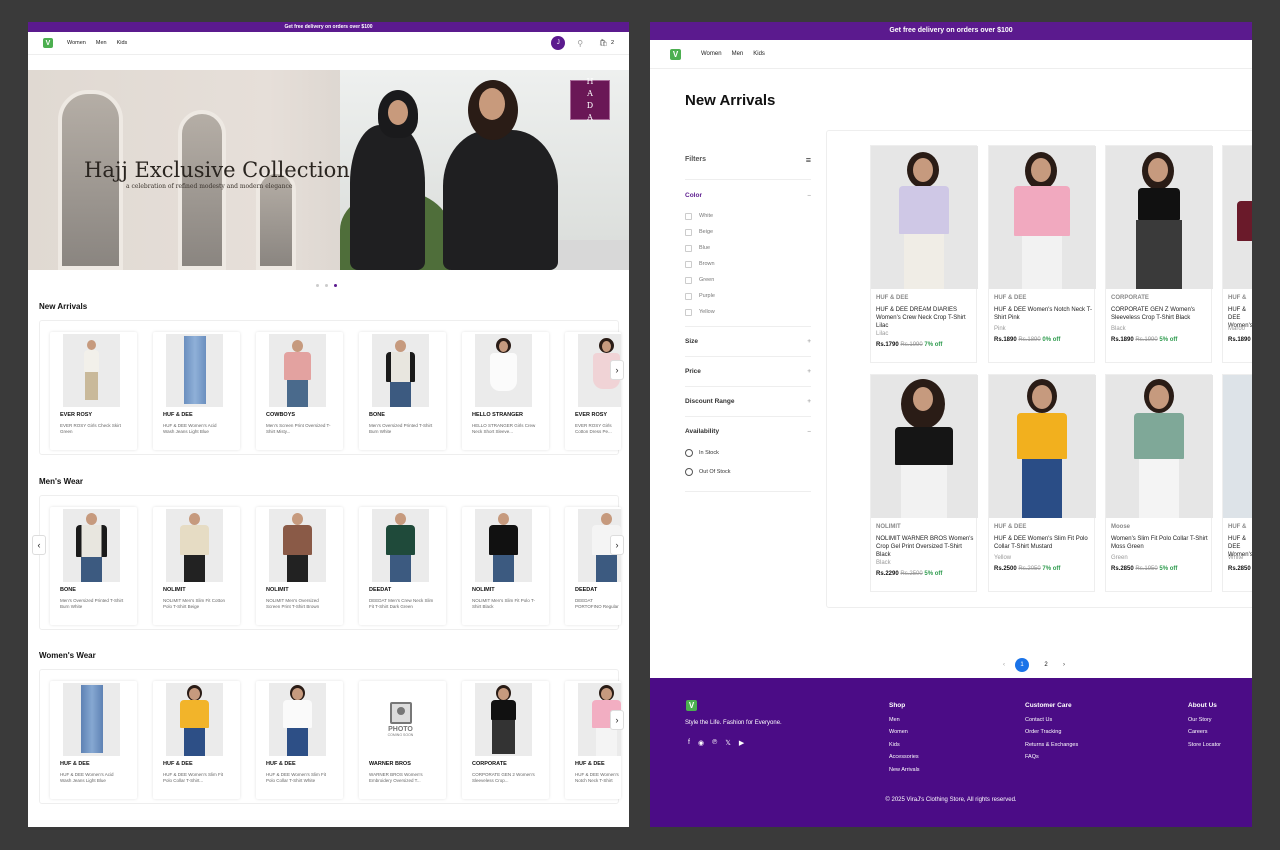  I want to click on footer-link: Careers, so click(1204, 732).